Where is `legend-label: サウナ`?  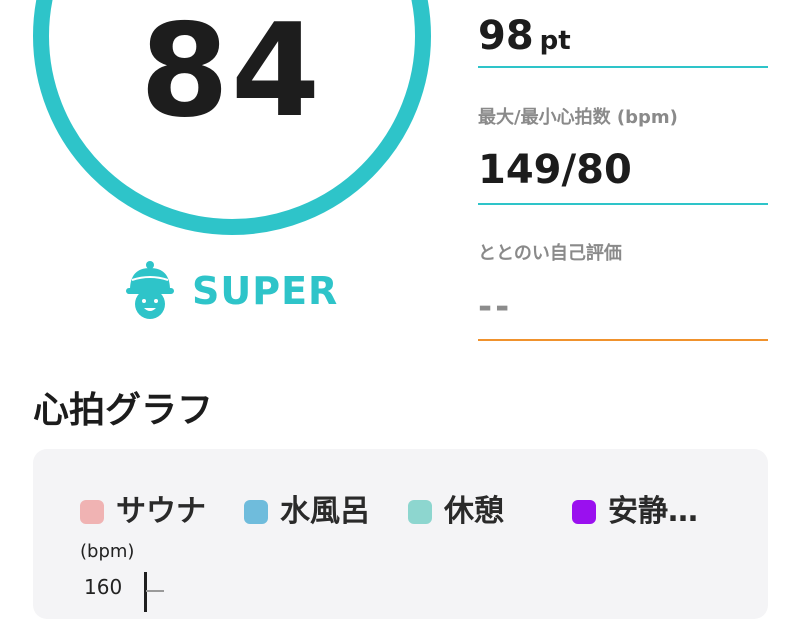 legend-label: サウナ is located at coordinates (161, 511).